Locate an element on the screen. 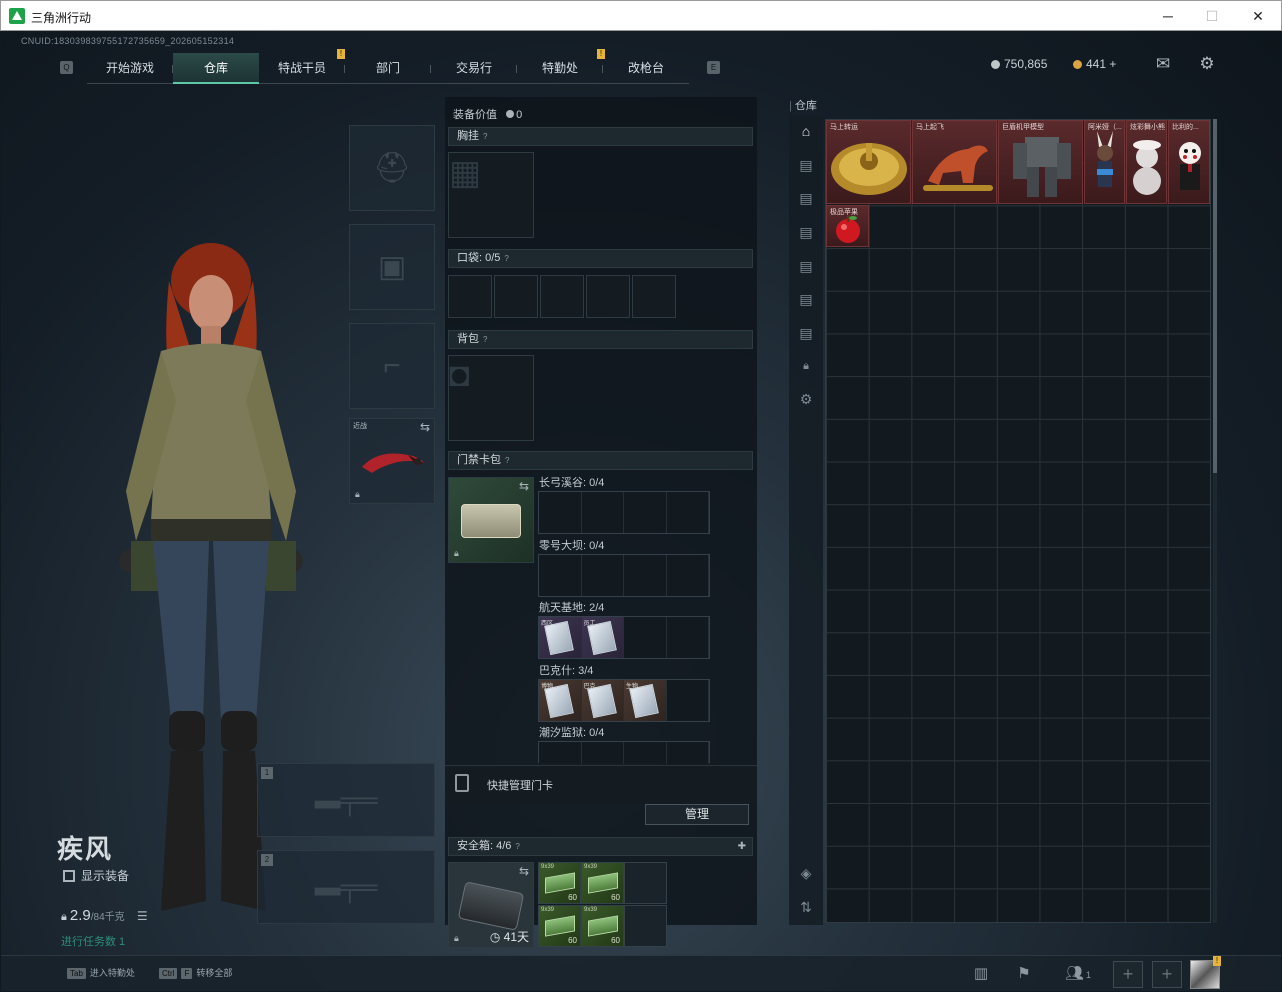 The height and width of the screenshot is (992, 1282). show-gear-toggle: 显示装备 is located at coordinates (96, 875).